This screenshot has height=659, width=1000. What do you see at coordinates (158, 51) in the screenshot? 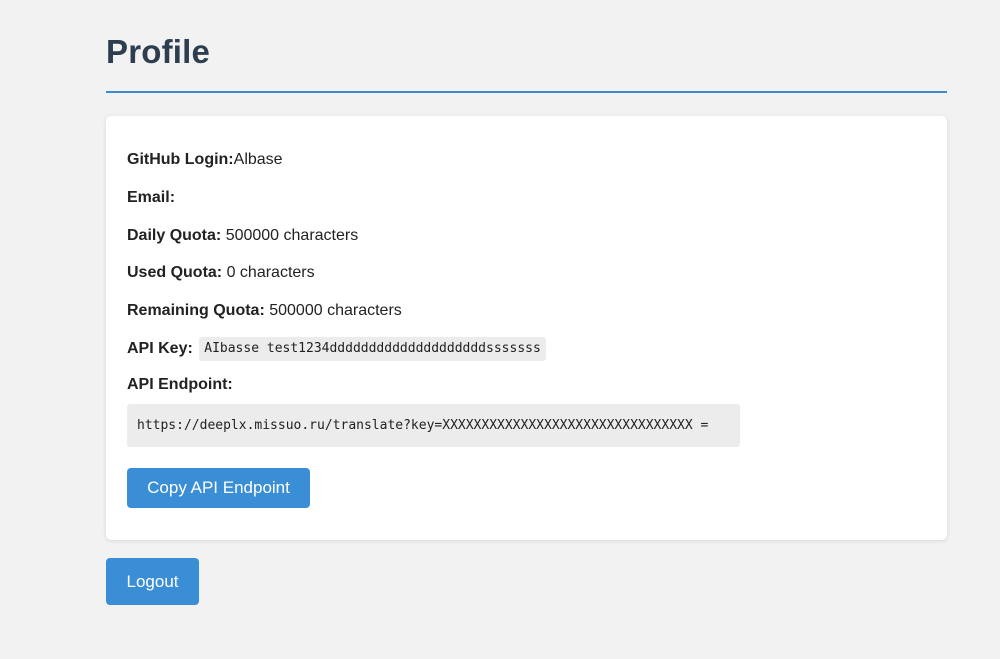
I see `page-title: Profile` at bounding box center [158, 51].